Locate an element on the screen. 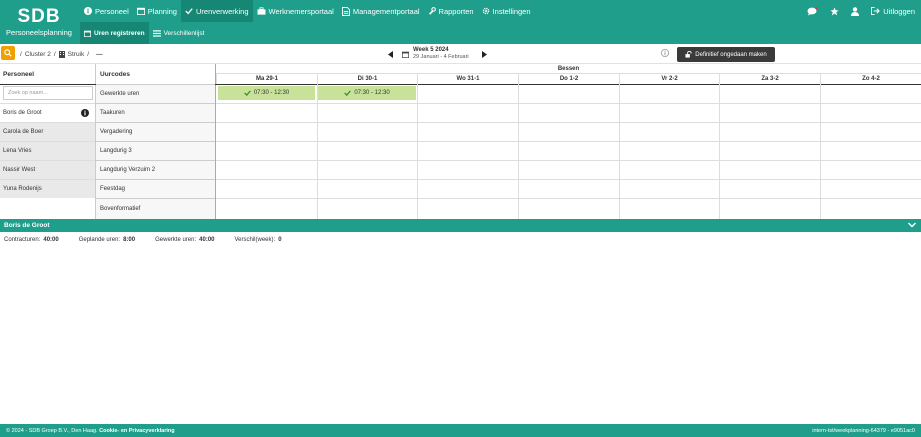 Image resolution: width=921 pixels, height=437 pixels. nav-personeel: Personeel is located at coordinates (106, 11).